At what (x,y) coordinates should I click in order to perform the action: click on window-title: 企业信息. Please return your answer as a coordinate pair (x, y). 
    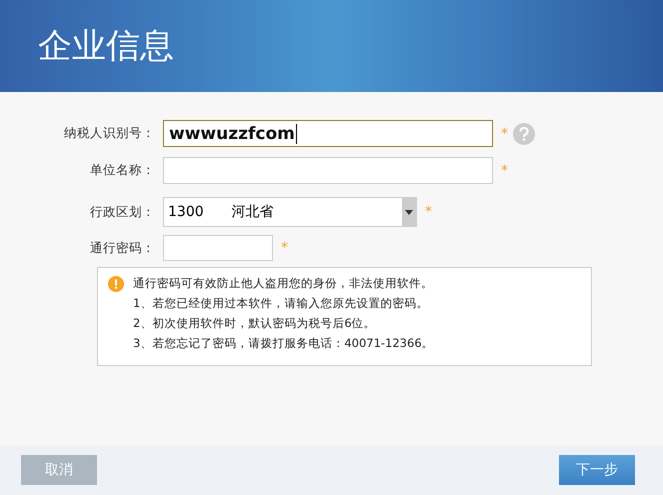
    Looking at the image, I should click on (106, 46).